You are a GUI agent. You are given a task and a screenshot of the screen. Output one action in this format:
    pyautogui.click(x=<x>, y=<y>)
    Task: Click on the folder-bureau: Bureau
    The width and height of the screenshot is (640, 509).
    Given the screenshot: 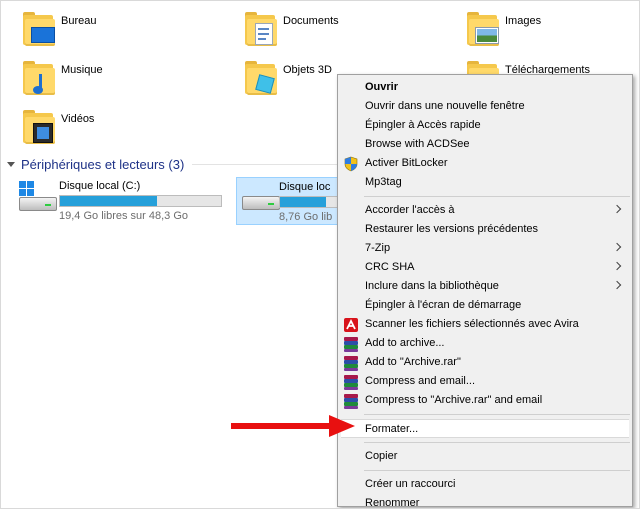 What is the action you would take?
    pyautogui.click(x=57, y=33)
    